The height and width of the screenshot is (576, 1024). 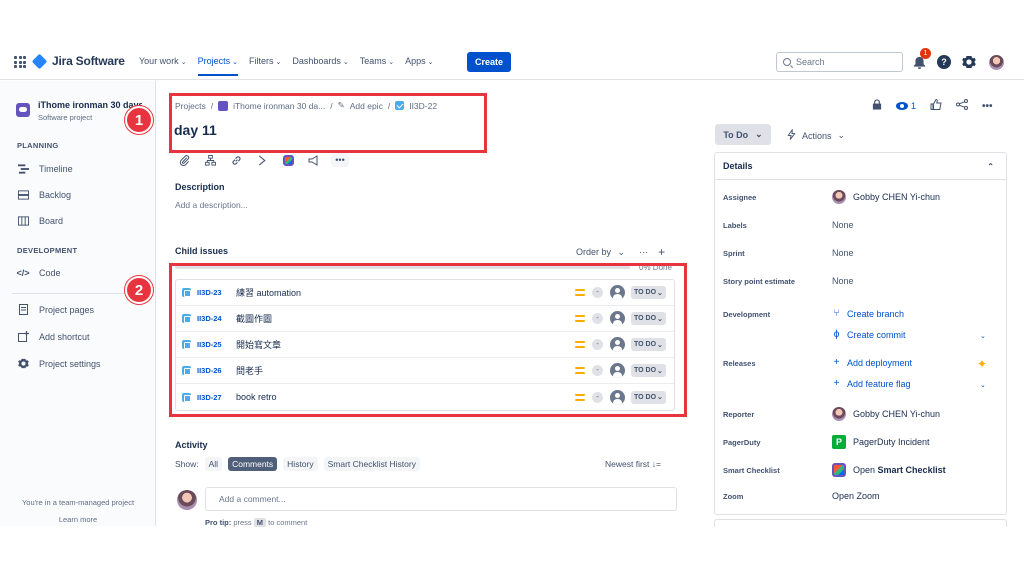 What do you see at coordinates (253, 464) in the screenshot?
I see `tab-comments: Comments` at bounding box center [253, 464].